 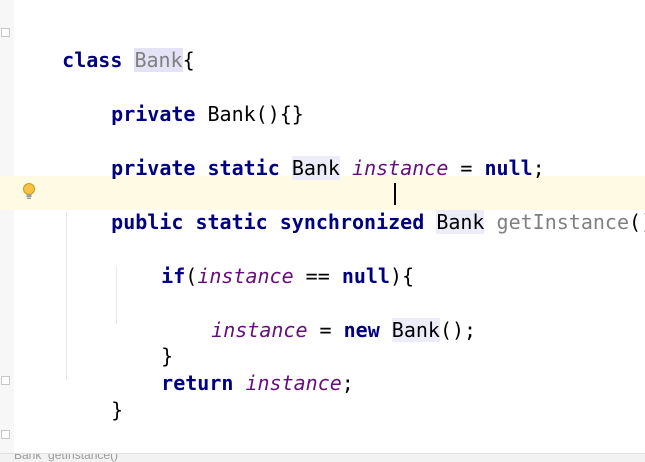 What do you see at coordinates (191, 276) in the screenshot?
I see `paren-open: (` at bounding box center [191, 276].